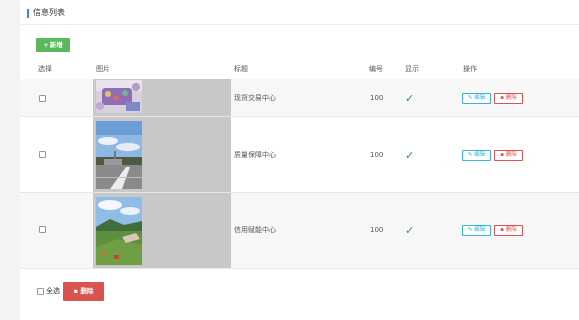 The image size is (579, 320). I want to click on table-row: 现货交易中心 100 ✓ ✎ 编辑 ▪ 删除, so click(299, 98).